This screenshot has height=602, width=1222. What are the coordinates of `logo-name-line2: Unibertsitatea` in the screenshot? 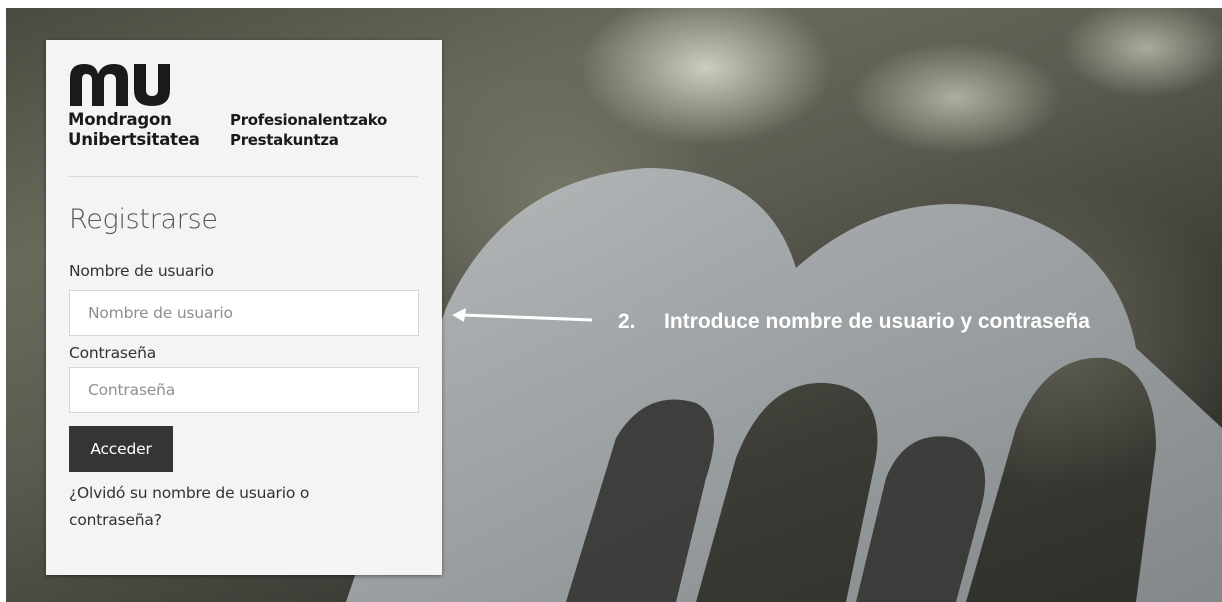 It's located at (134, 139).